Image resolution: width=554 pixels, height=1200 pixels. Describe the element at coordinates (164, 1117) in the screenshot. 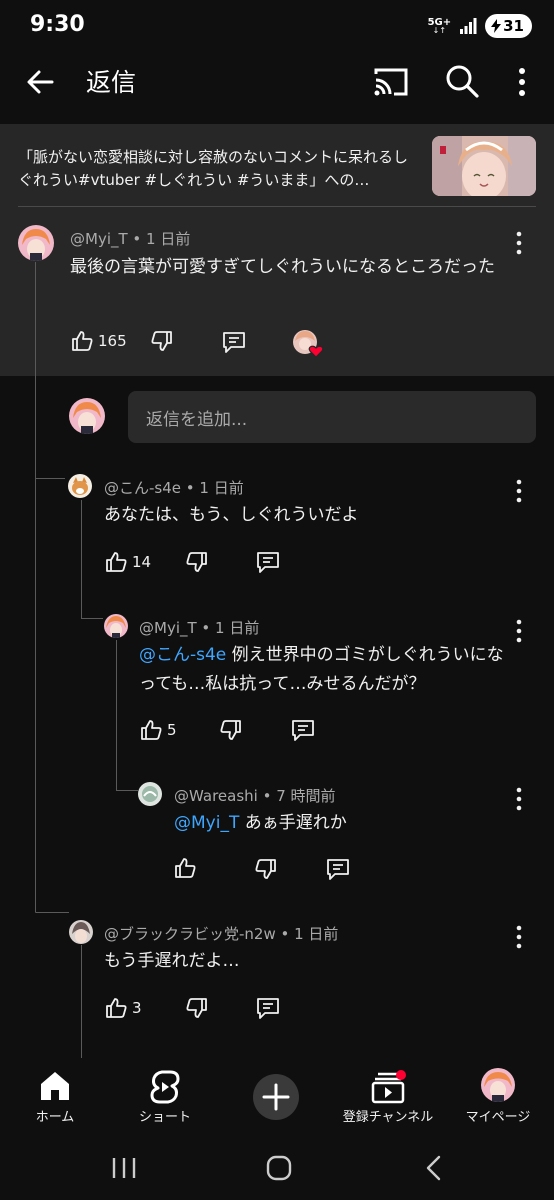

I see `nav-shorts-label: ショート` at that location.